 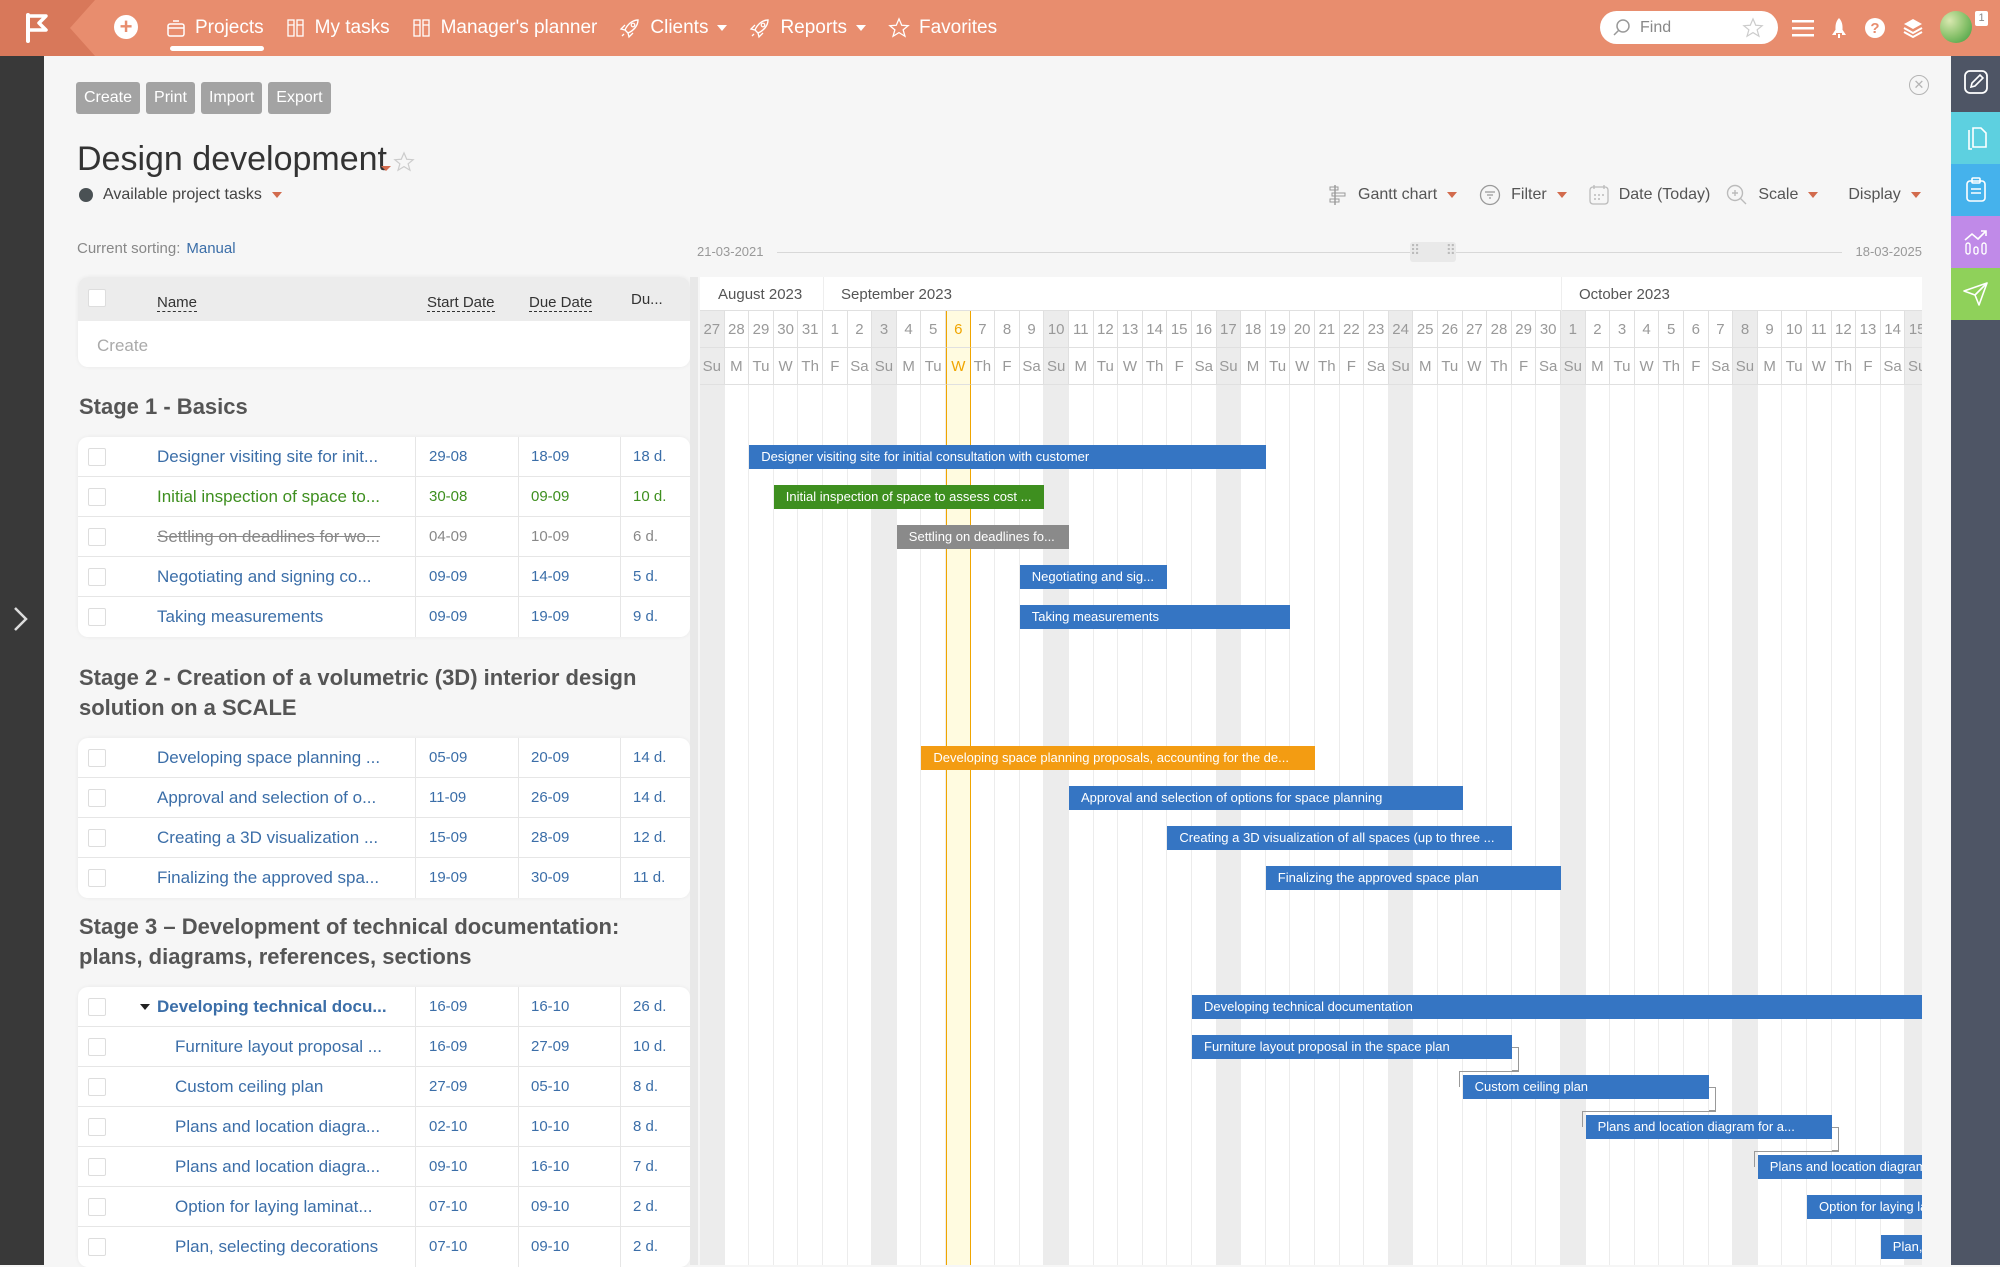 I want to click on create-task-input: Create, so click(x=122, y=346).